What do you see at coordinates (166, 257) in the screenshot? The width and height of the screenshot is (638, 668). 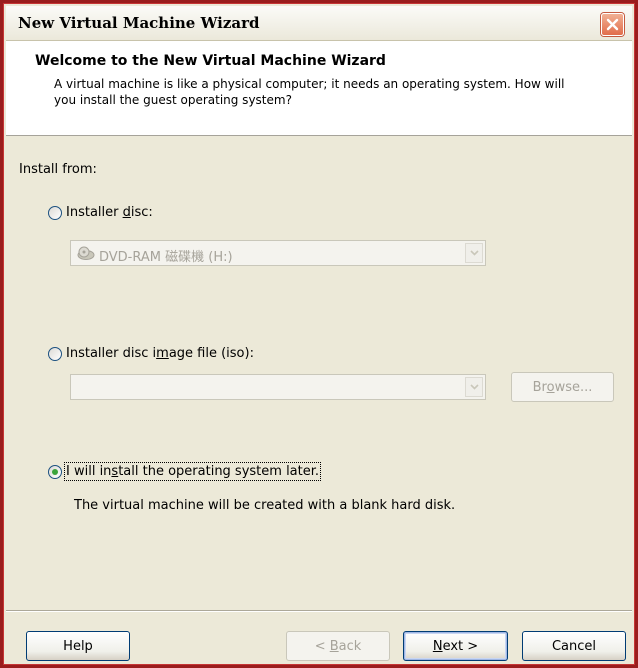 I see `disc-drive-value: DVD-RAM 磁碟機 (H:)` at bounding box center [166, 257].